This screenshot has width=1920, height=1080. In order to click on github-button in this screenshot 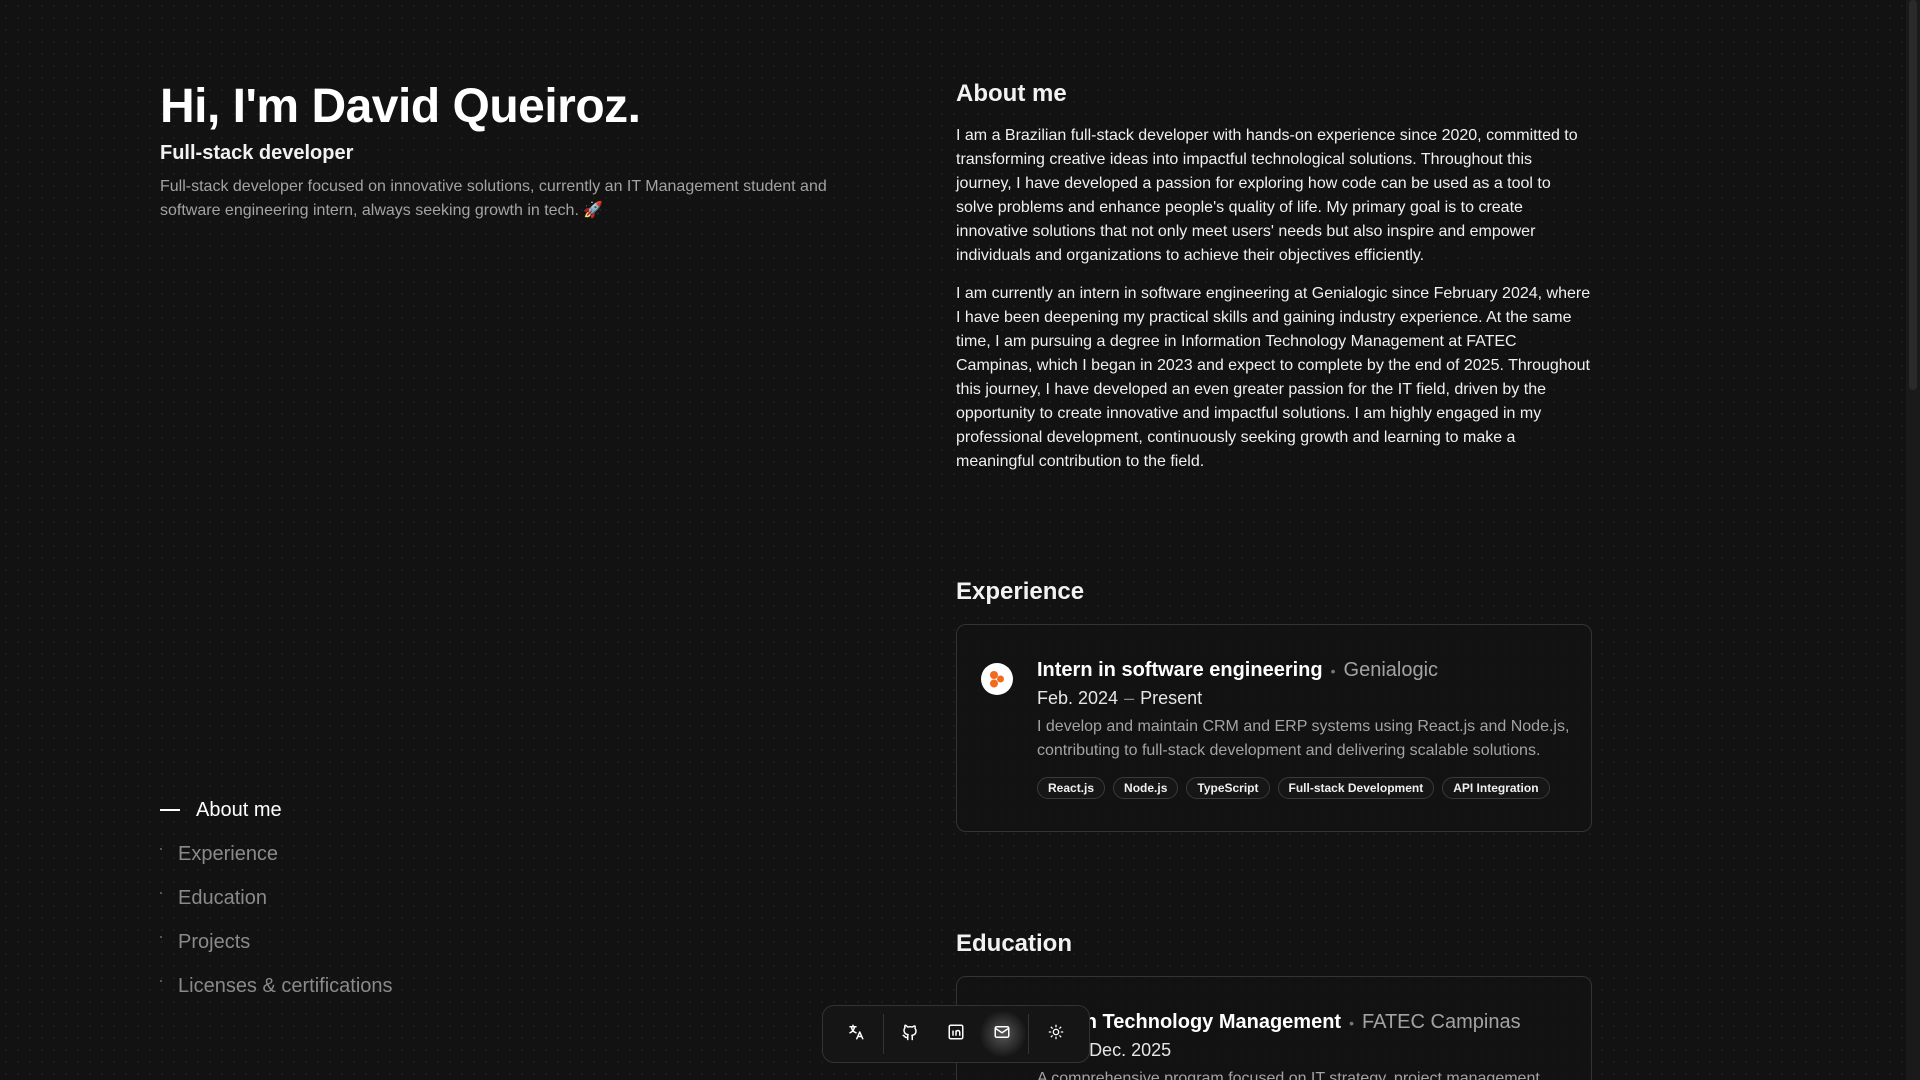, I will do `click(911, 1034)`.